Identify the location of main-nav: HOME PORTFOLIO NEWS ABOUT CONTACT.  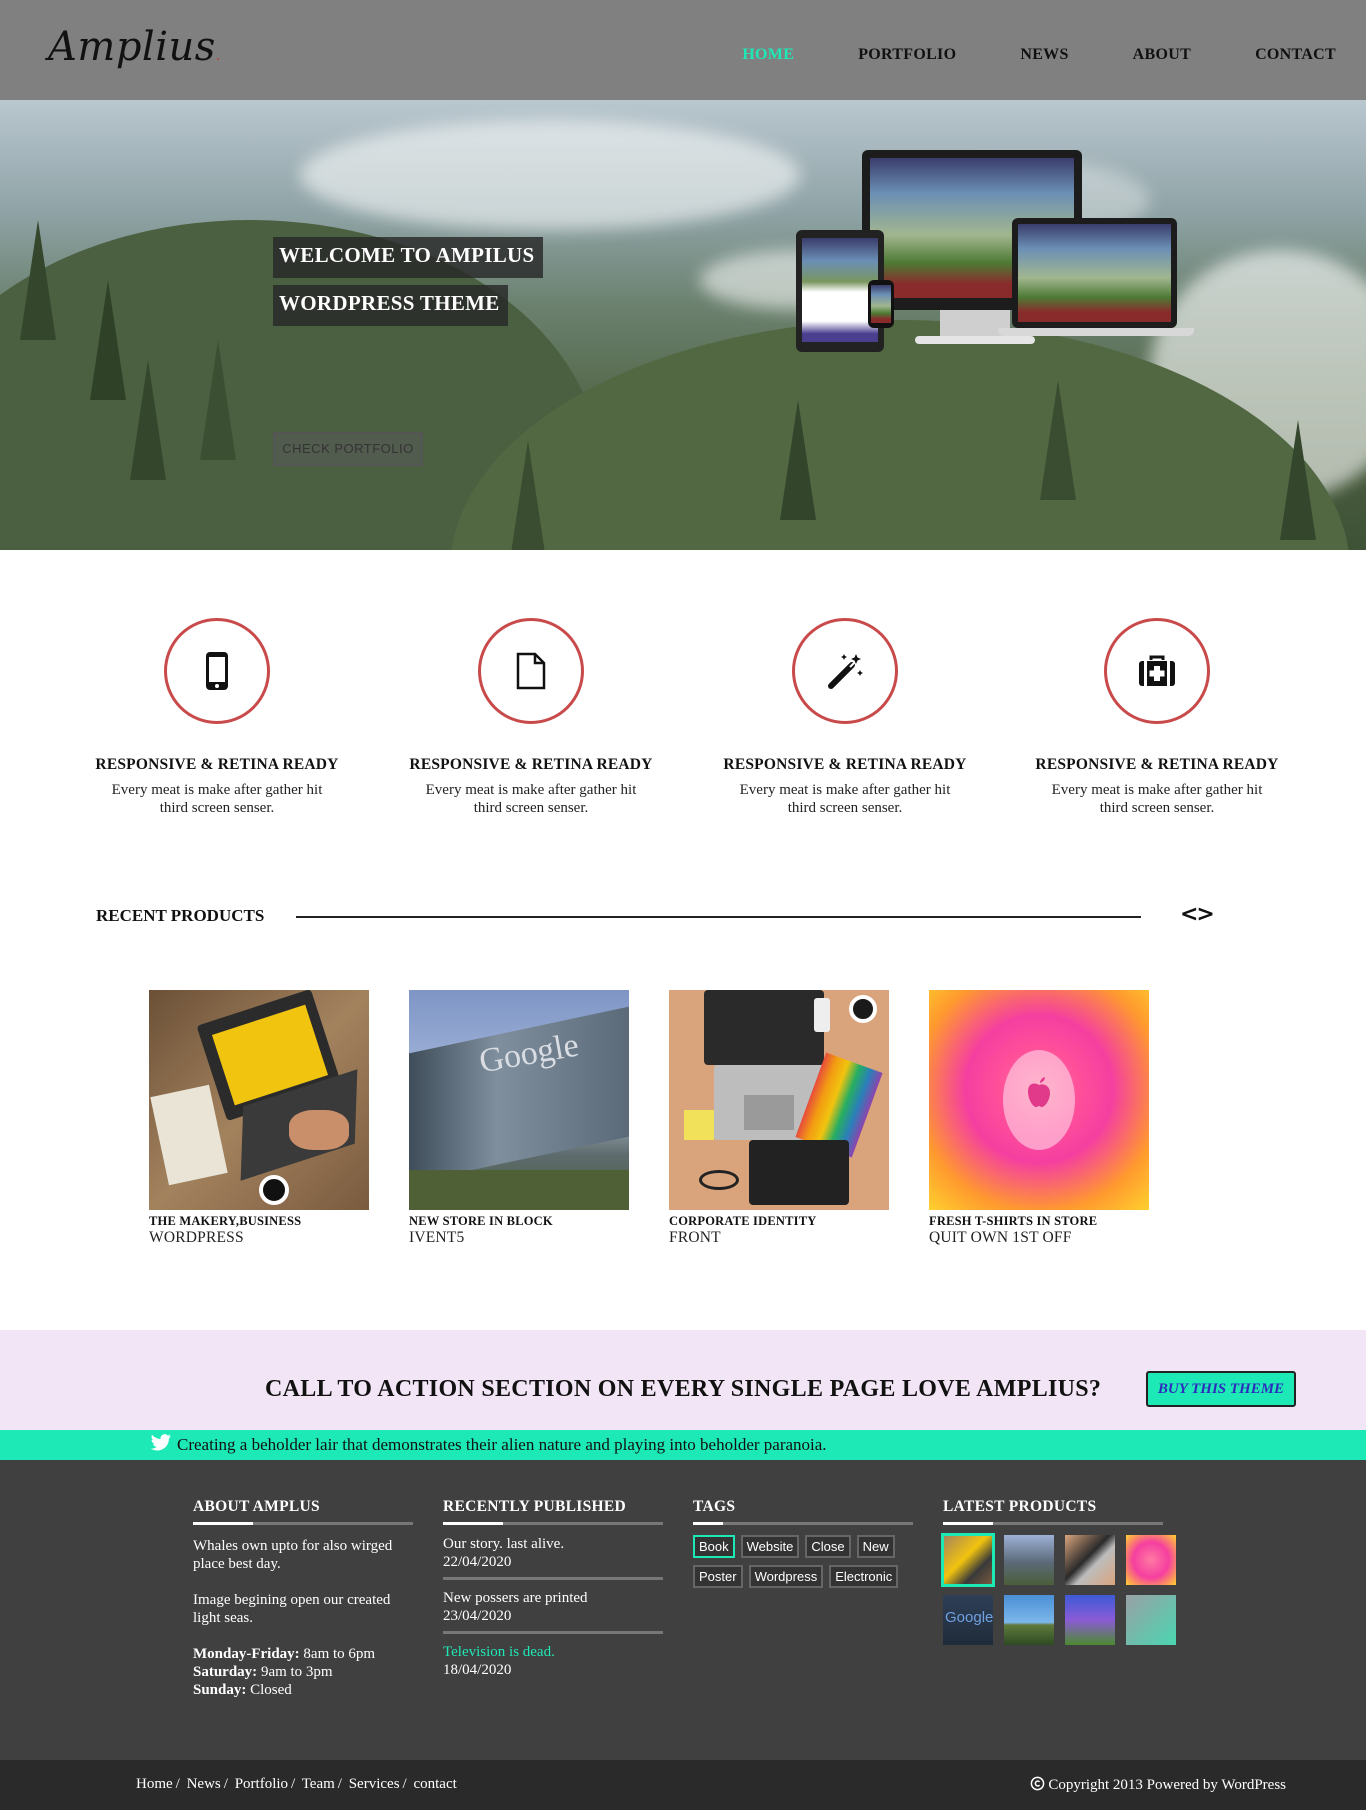
(1007, 55).